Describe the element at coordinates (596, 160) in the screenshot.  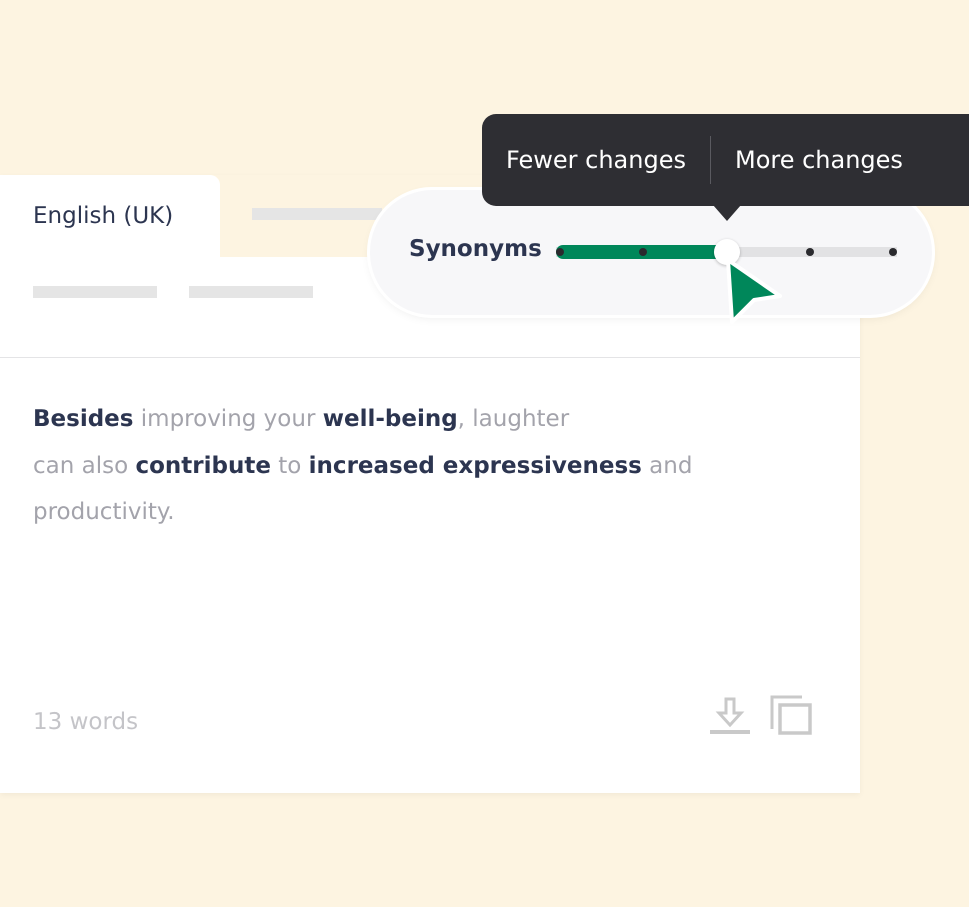
I see `tooltip-label: Fewer changes` at that location.